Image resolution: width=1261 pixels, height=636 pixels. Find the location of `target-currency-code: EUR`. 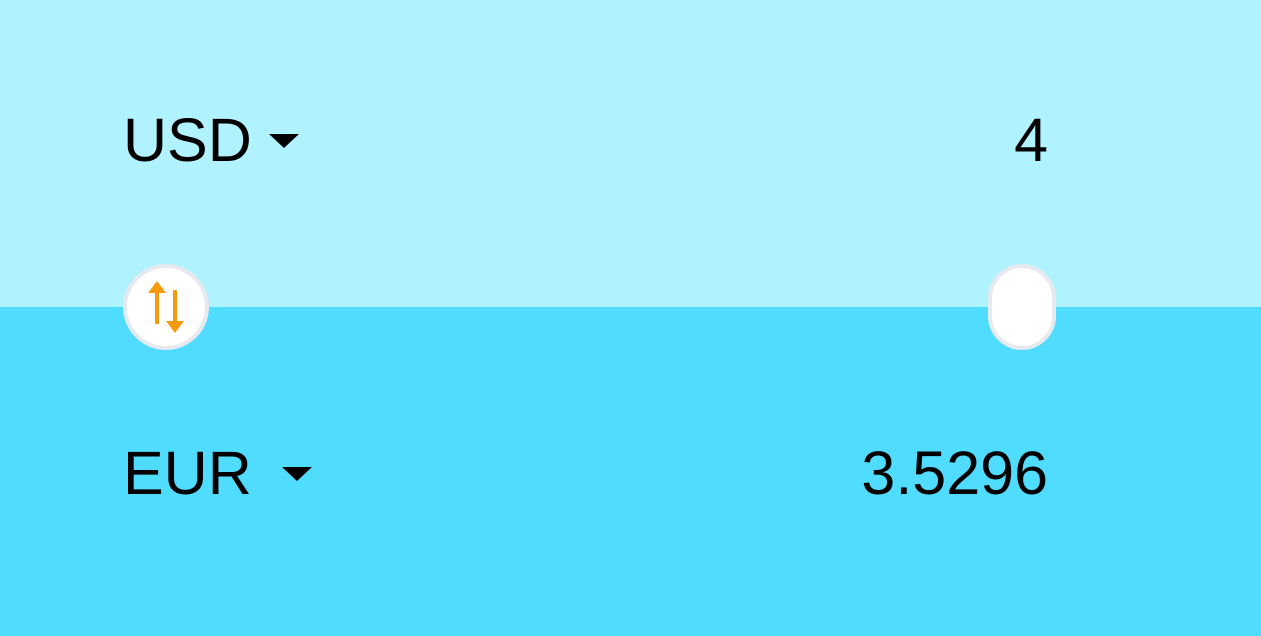

target-currency-code: EUR is located at coordinates (187, 473).